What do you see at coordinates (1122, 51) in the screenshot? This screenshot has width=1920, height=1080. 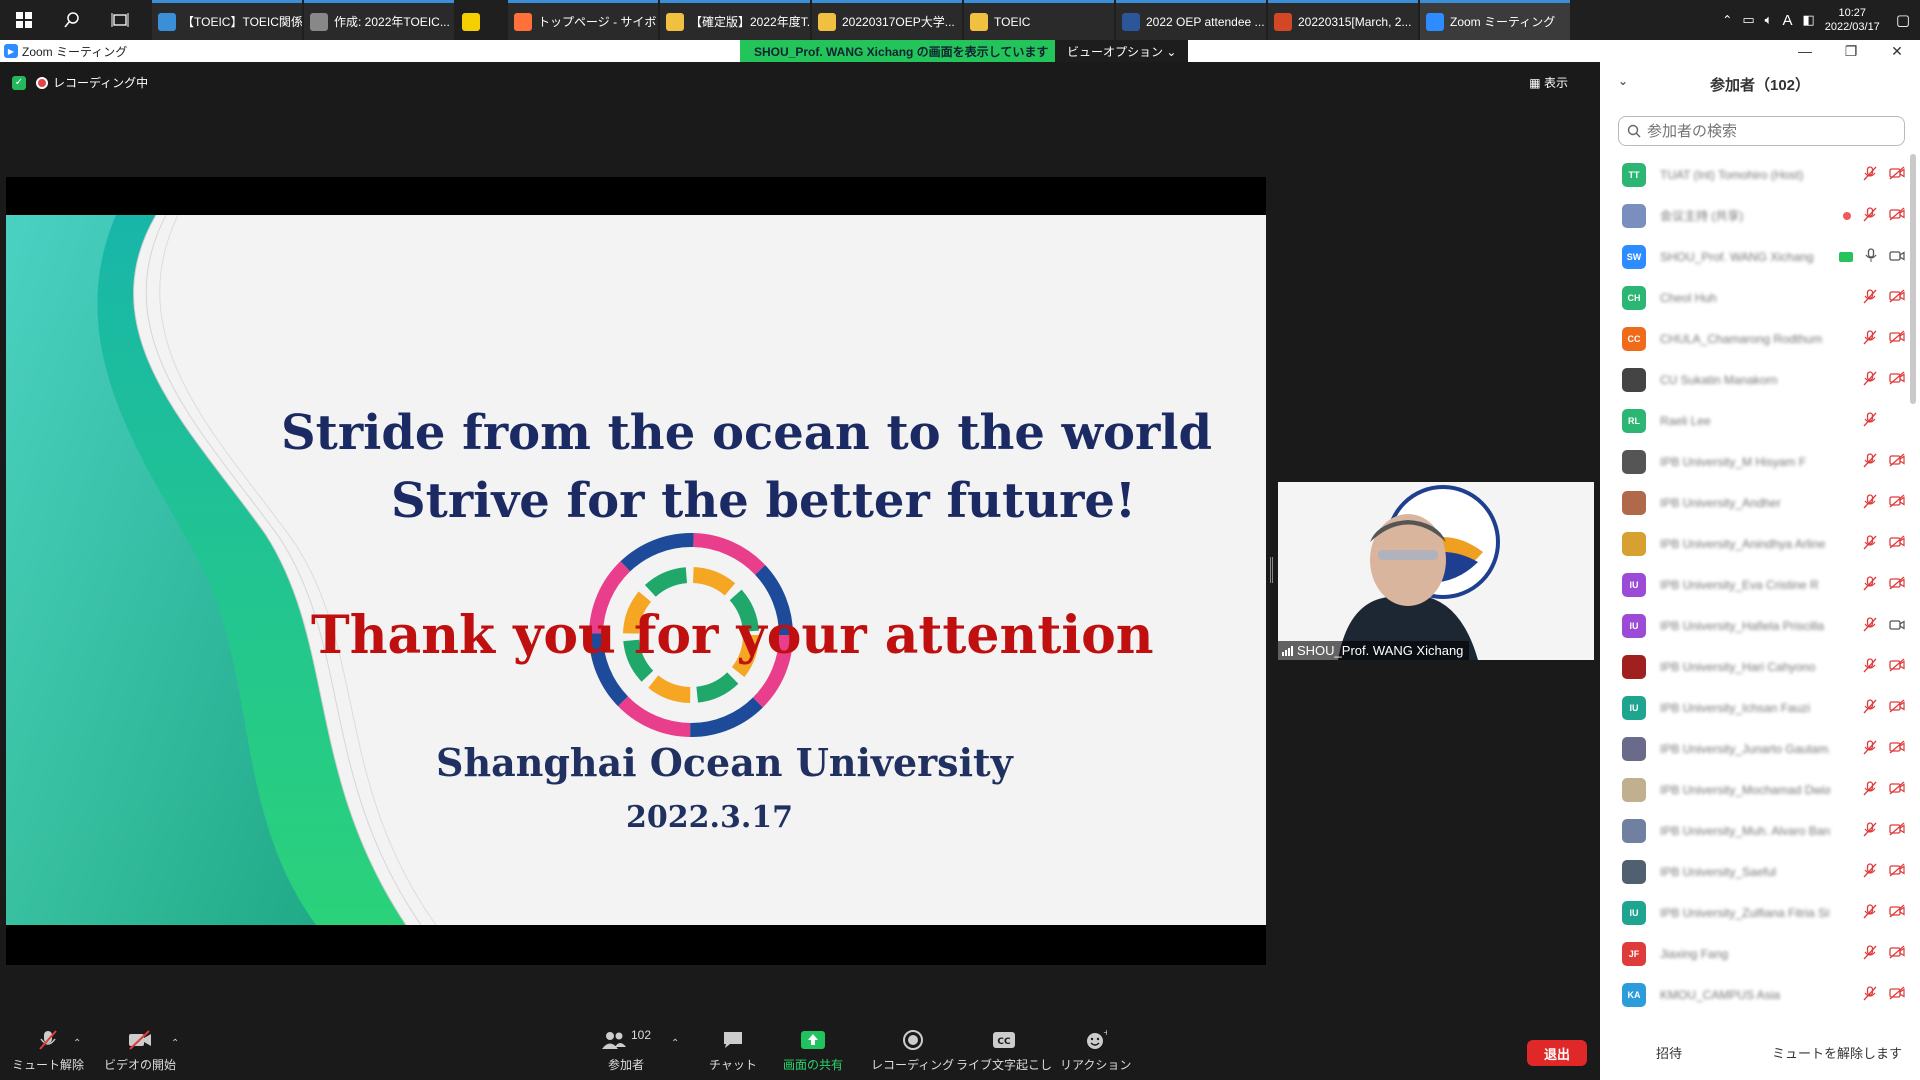 I see `view-options-button: ビューオプション ⌄` at bounding box center [1122, 51].